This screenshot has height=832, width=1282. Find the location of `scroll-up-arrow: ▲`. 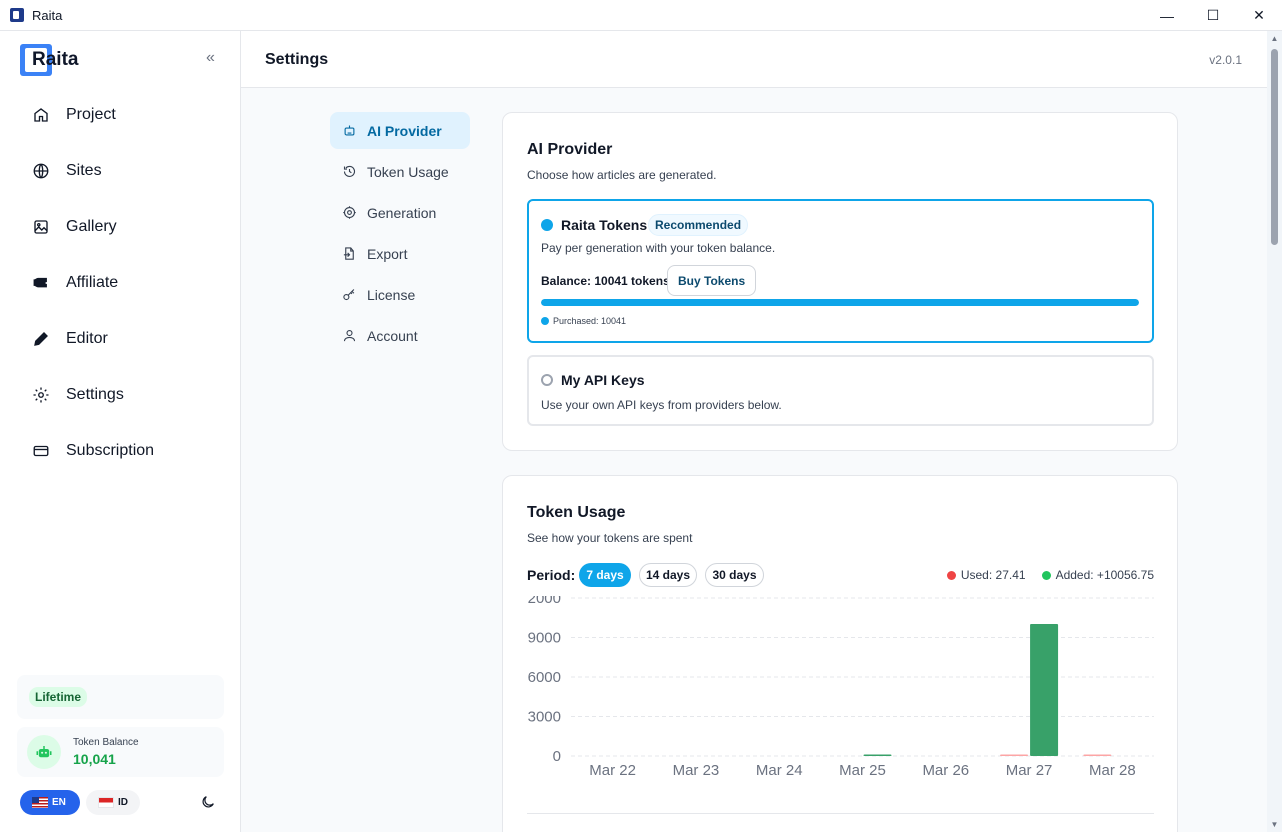

scroll-up-arrow: ▲ is located at coordinates (1274, 38).